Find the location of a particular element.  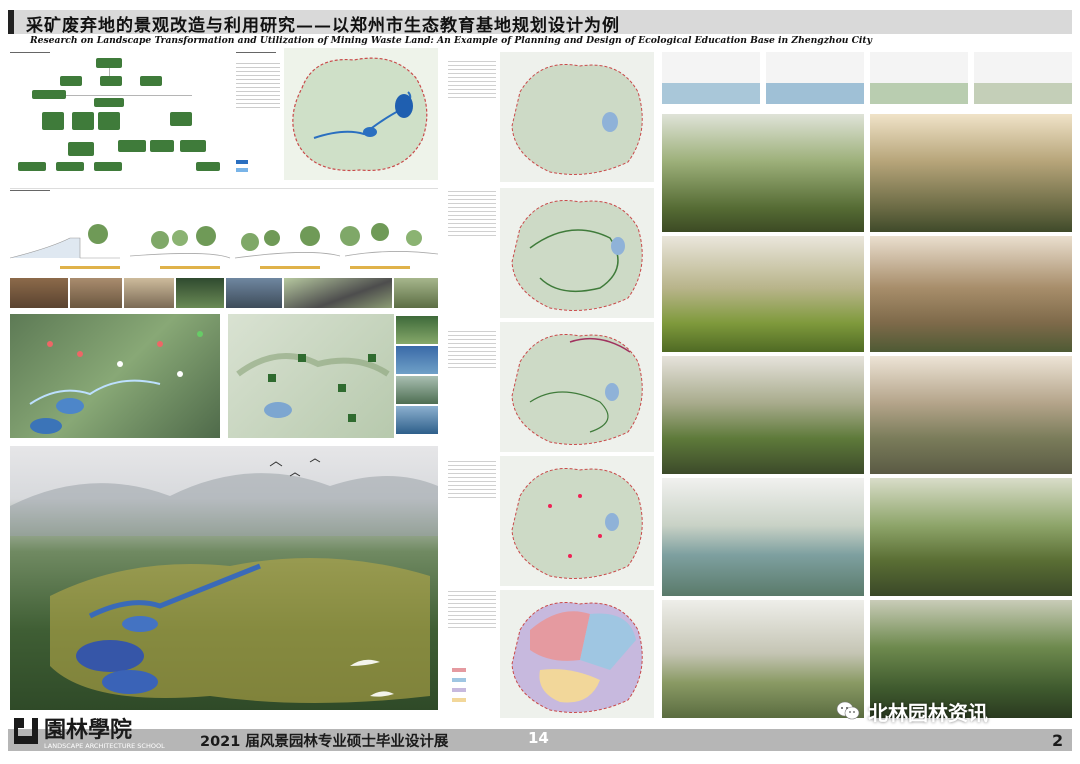

flowchart-heading-bar is located at coordinates (30, 52).